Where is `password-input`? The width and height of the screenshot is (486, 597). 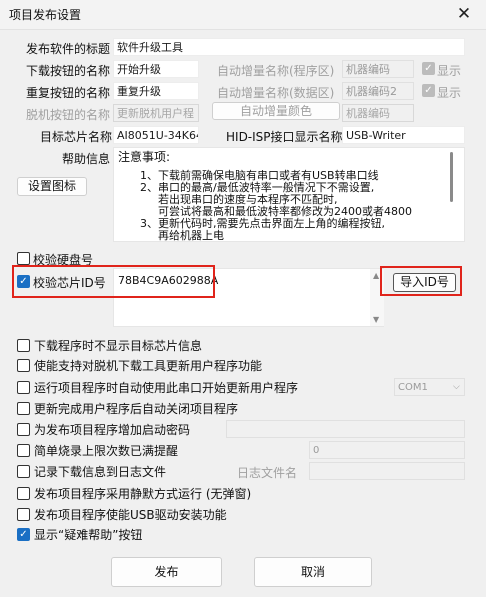 password-input is located at coordinates (345, 429).